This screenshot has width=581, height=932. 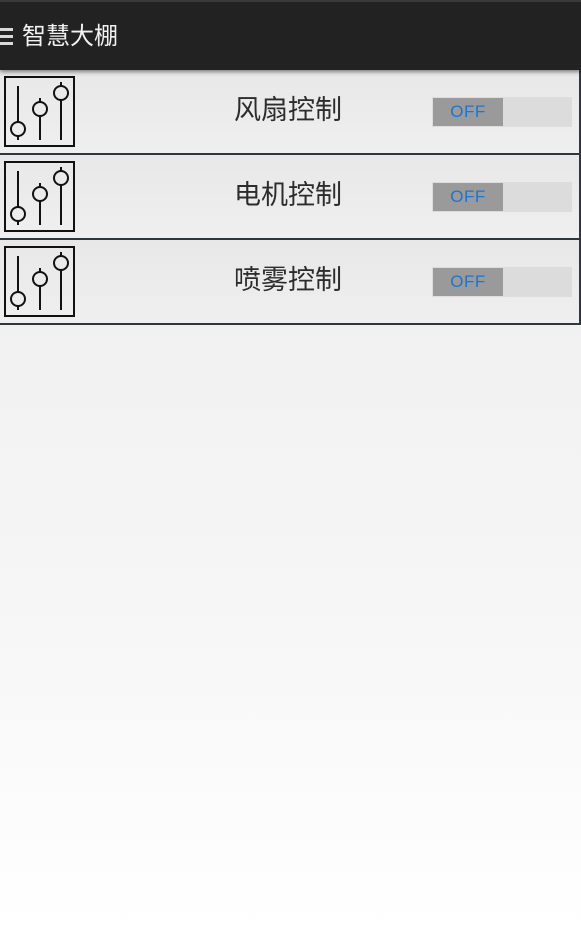 I want to click on control-label: 风扇控制, so click(x=288, y=110).